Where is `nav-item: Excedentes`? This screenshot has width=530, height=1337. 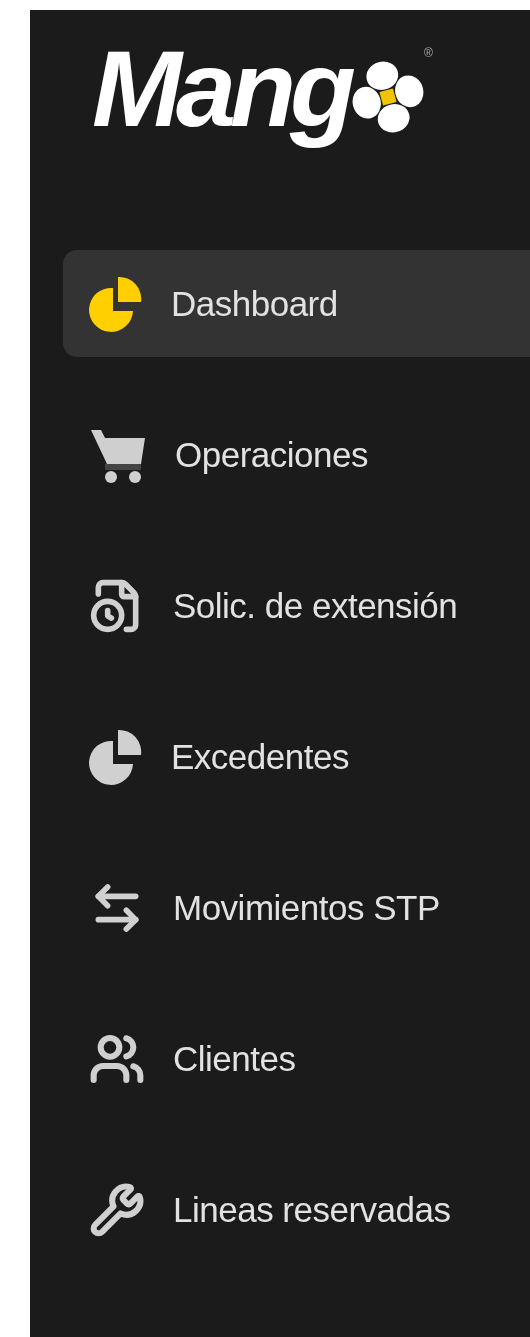 nav-item: Excedentes is located at coordinates (296, 756).